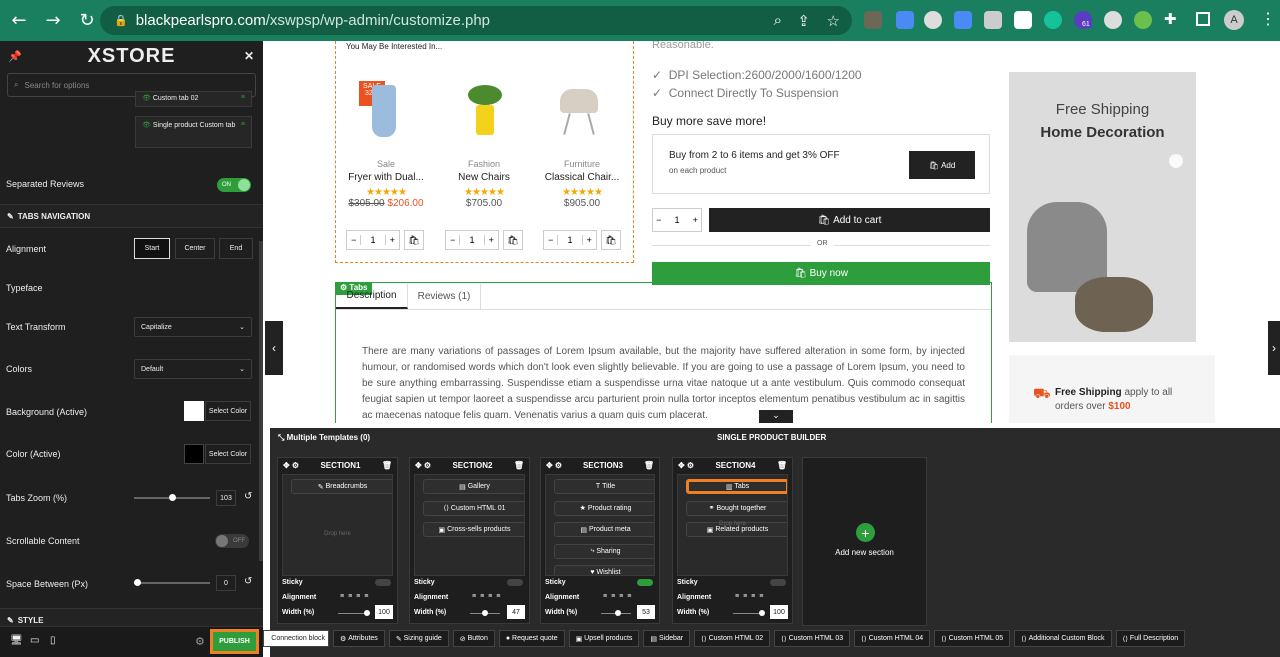  I want to click on desktop-icon: 🖥, so click(16, 640).